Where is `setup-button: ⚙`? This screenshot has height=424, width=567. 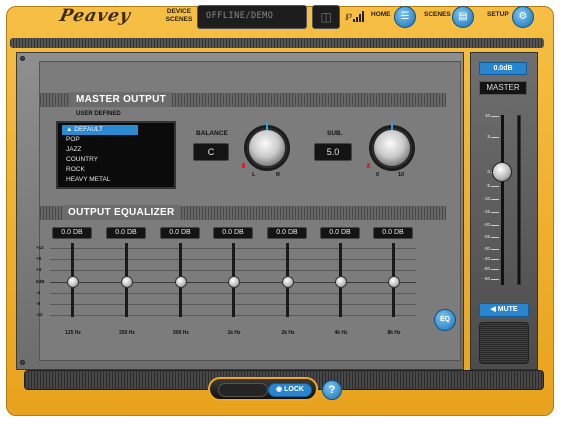 setup-button: ⚙ is located at coordinates (523, 17).